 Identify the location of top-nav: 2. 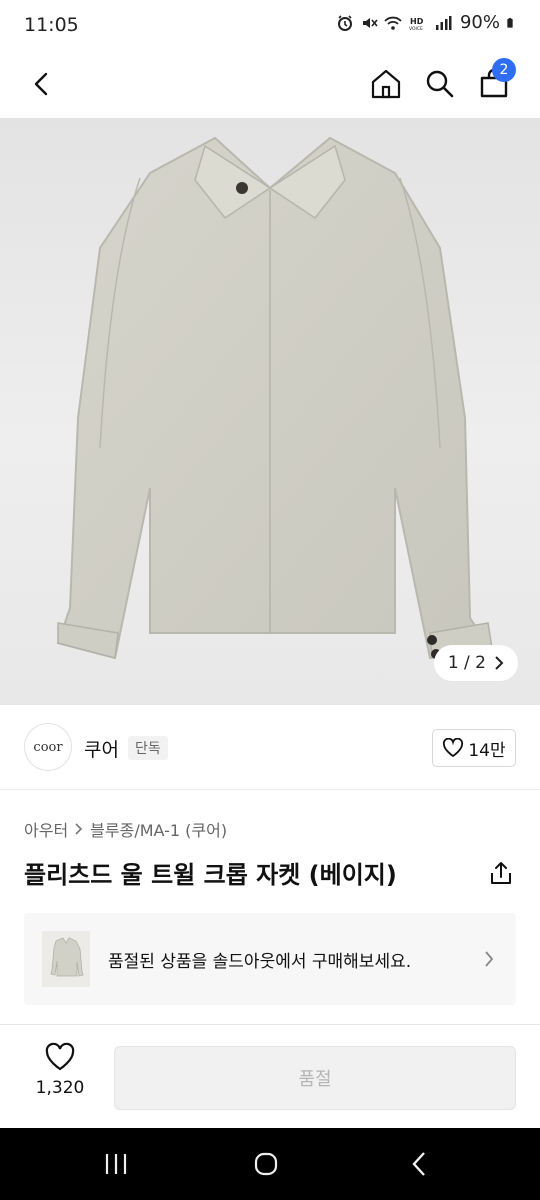
(270, 84).